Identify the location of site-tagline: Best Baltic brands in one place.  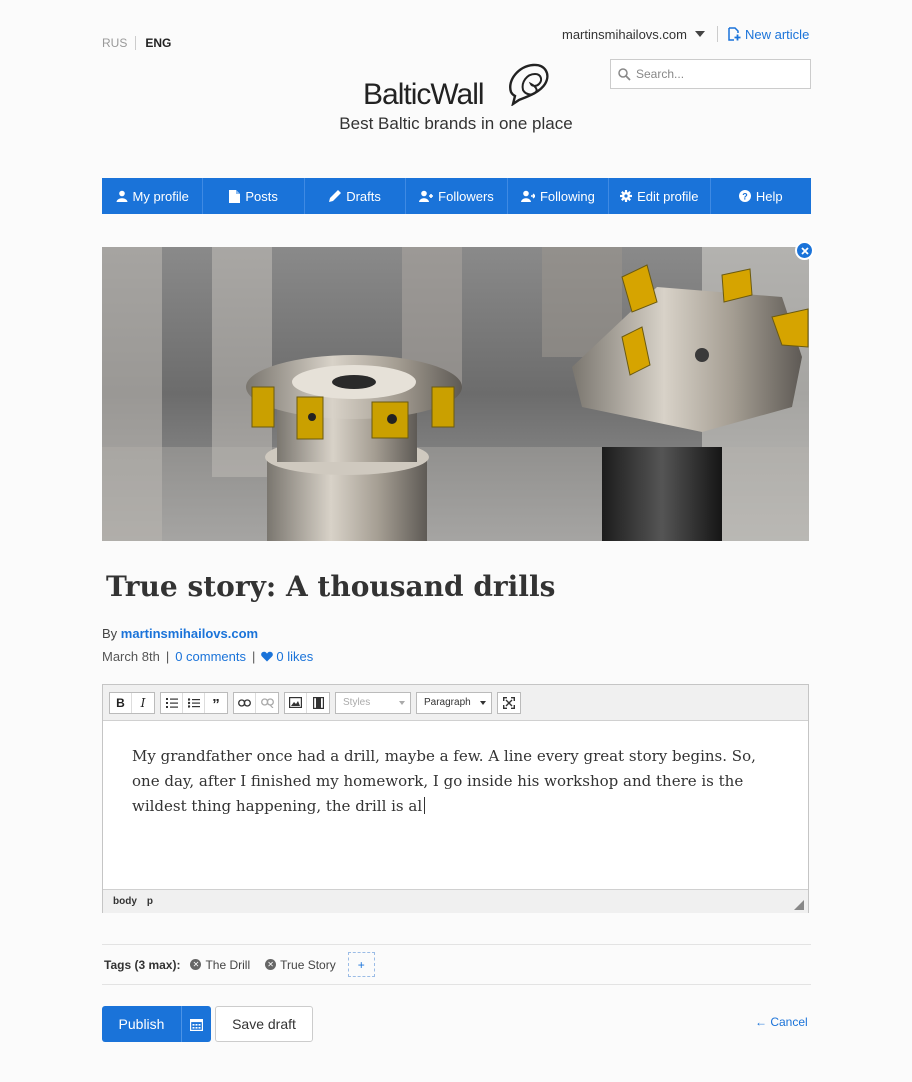
(456, 123).